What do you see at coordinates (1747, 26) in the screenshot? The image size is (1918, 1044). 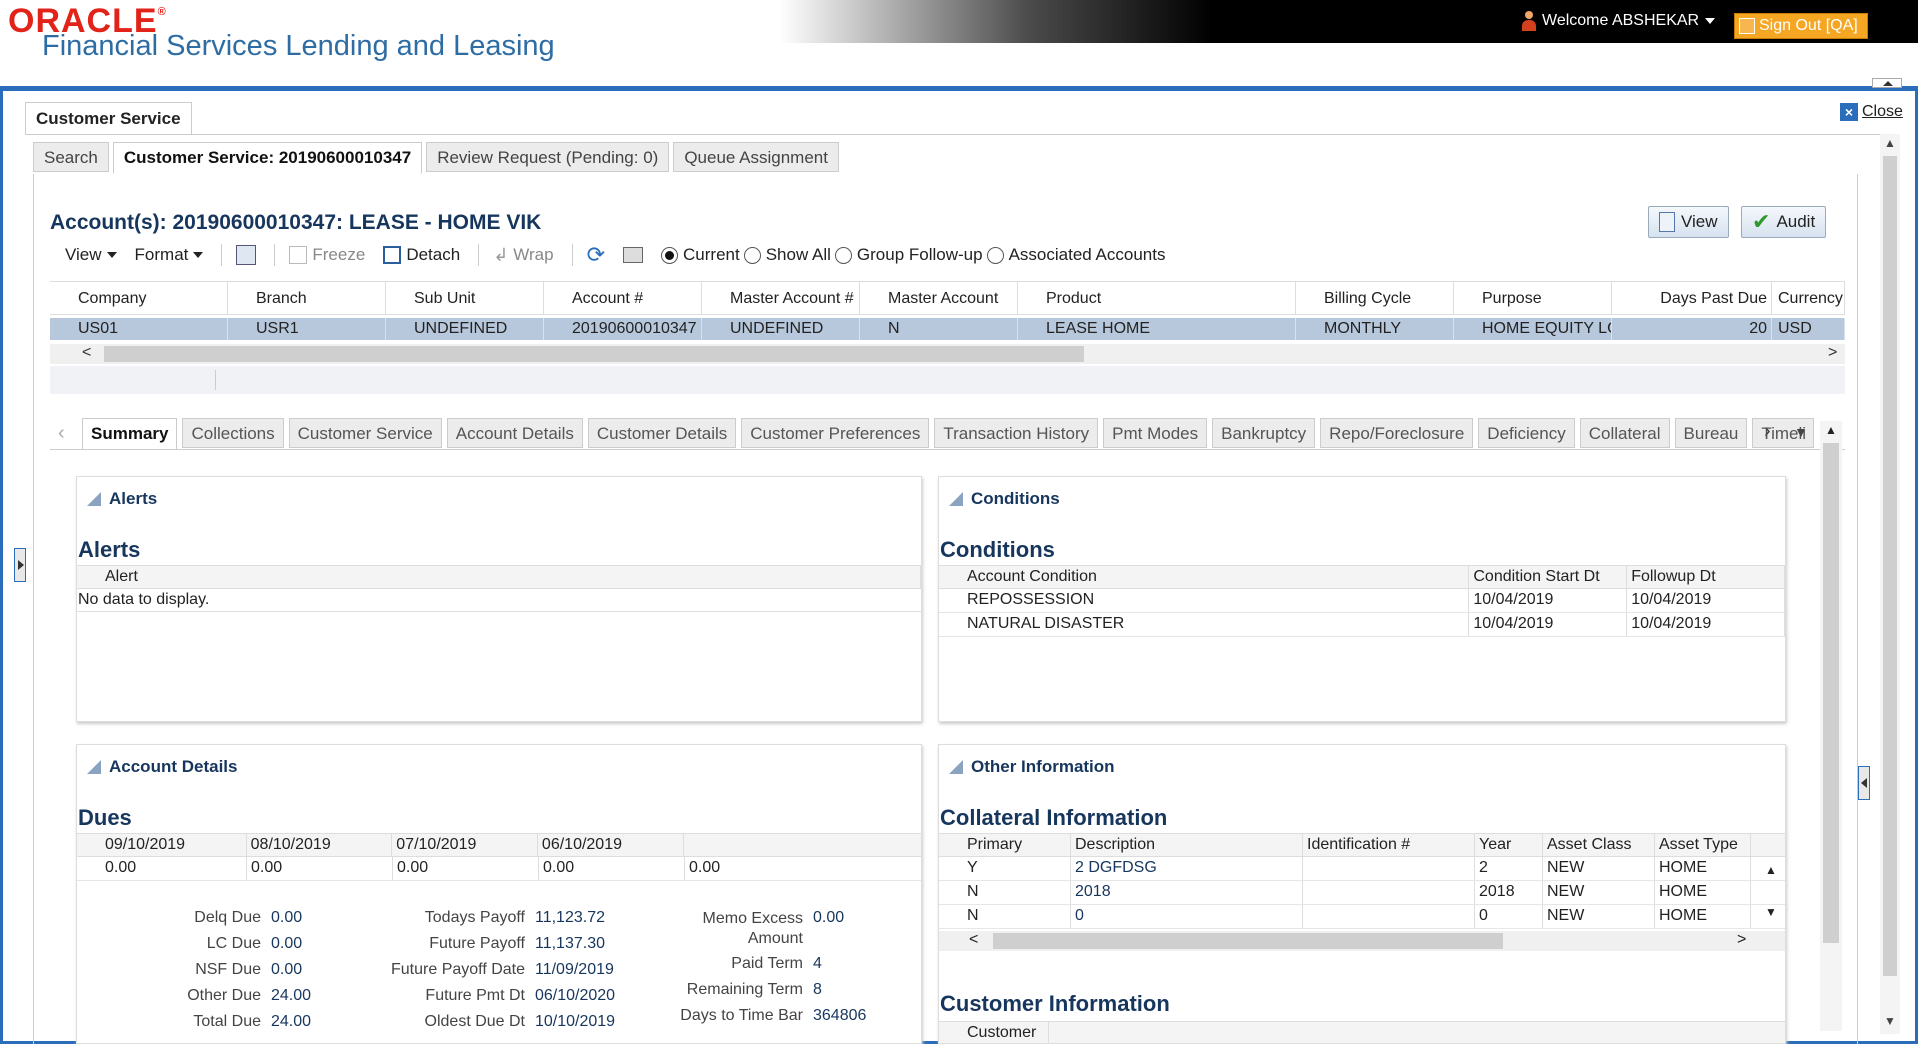 I see `sign-out-icon` at bounding box center [1747, 26].